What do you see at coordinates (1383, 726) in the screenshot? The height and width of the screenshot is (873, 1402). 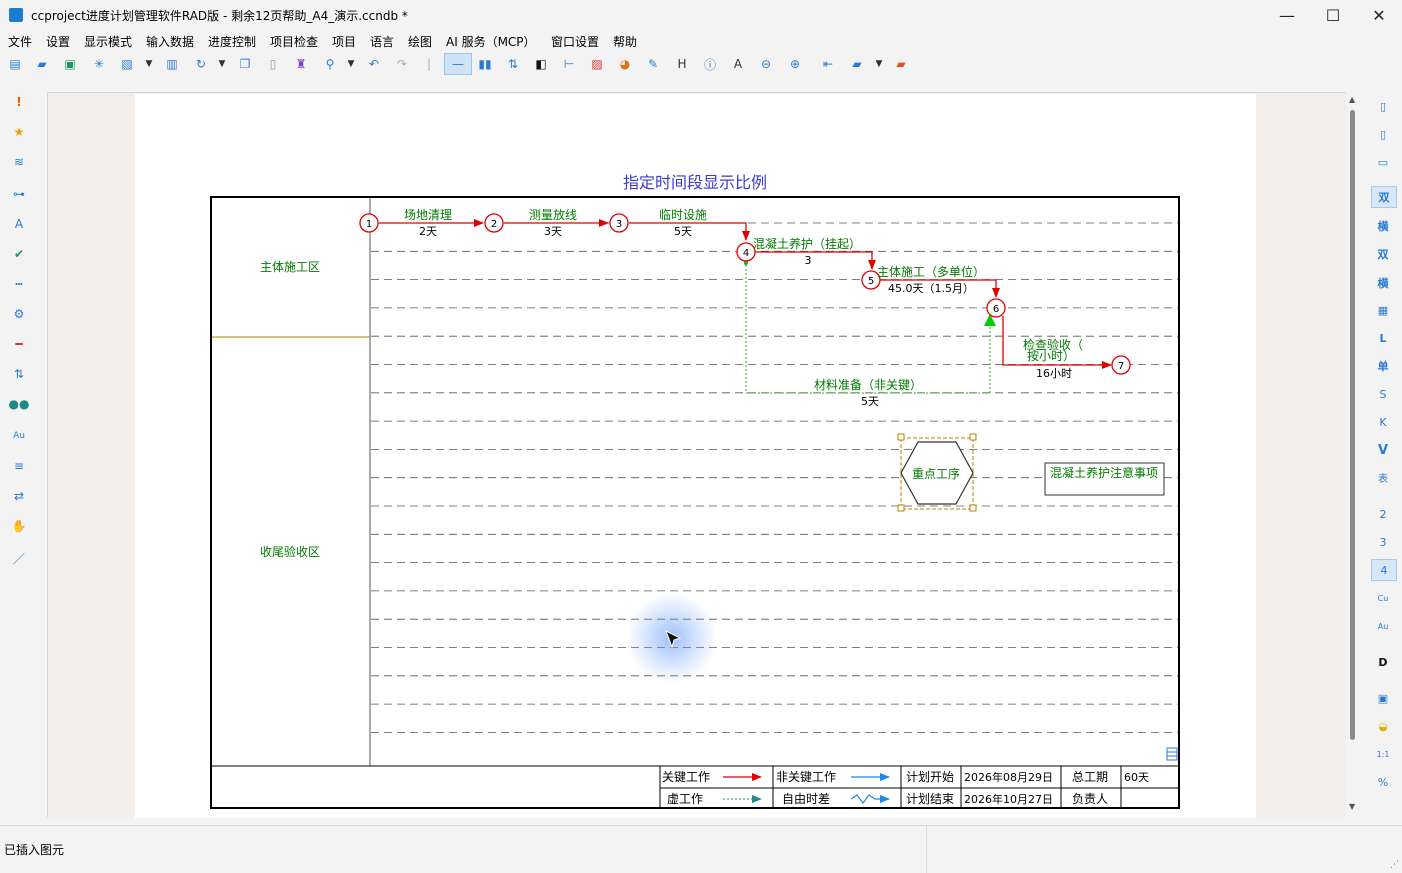 I see `comment-icon: ◒` at bounding box center [1383, 726].